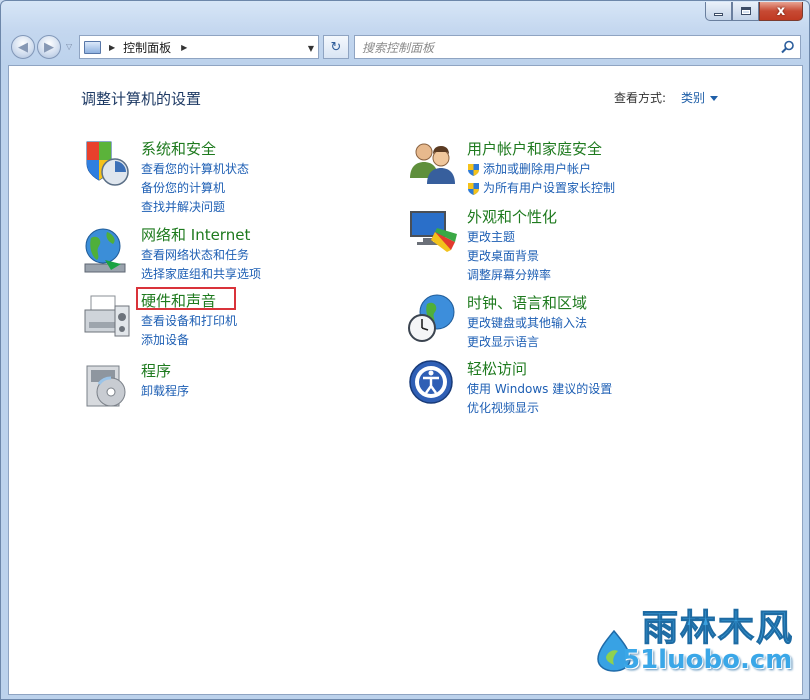 The width and height of the screenshot is (810, 700). I want to click on link-add-device: 添加设备, so click(189, 340).